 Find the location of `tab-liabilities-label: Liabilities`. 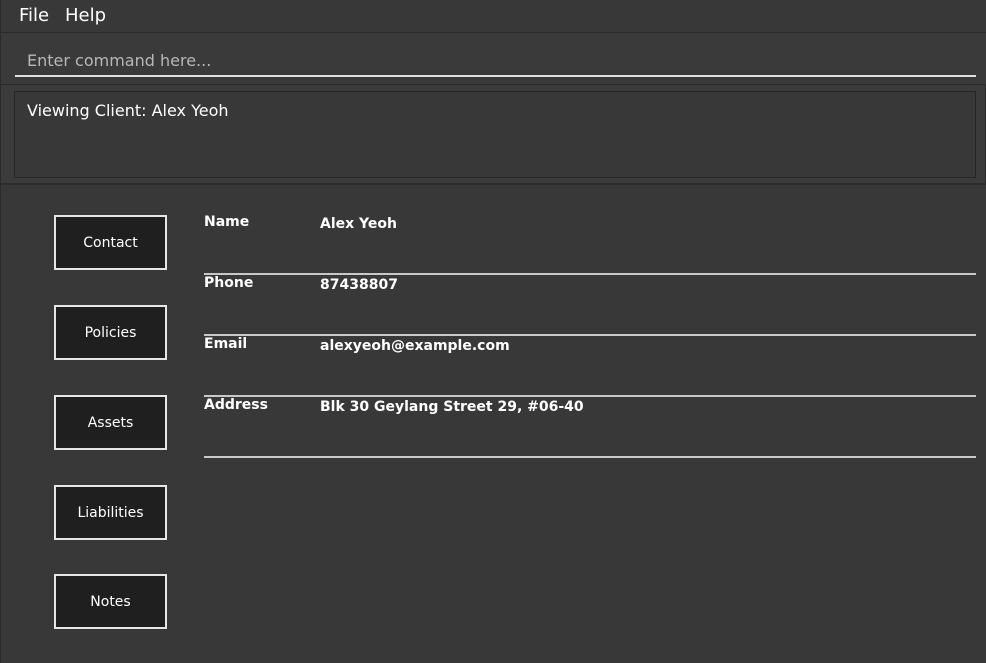

tab-liabilities-label: Liabilities is located at coordinates (110, 512).